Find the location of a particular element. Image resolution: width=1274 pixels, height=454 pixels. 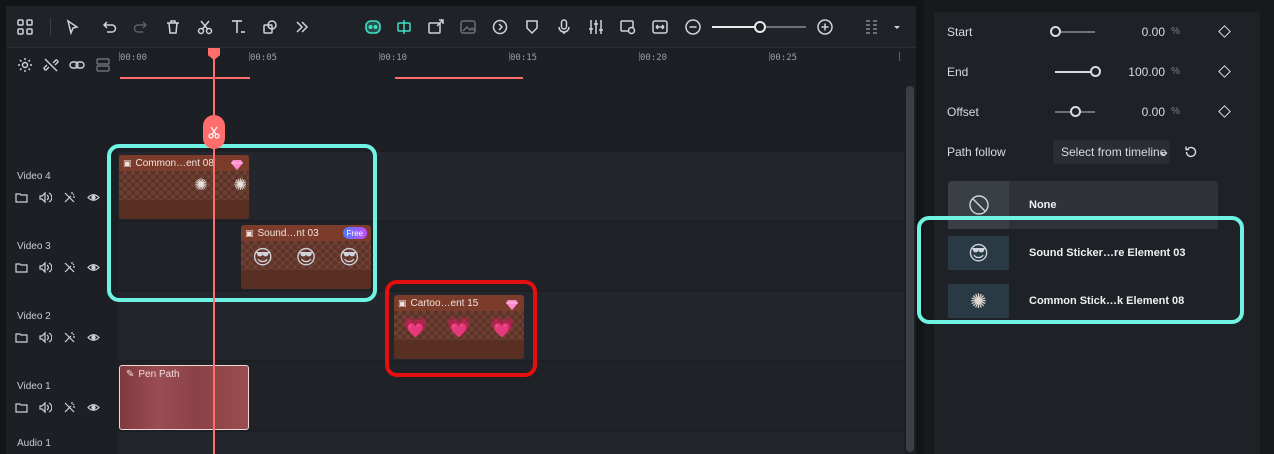

zoom-slider is located at coordinates (759, 27).